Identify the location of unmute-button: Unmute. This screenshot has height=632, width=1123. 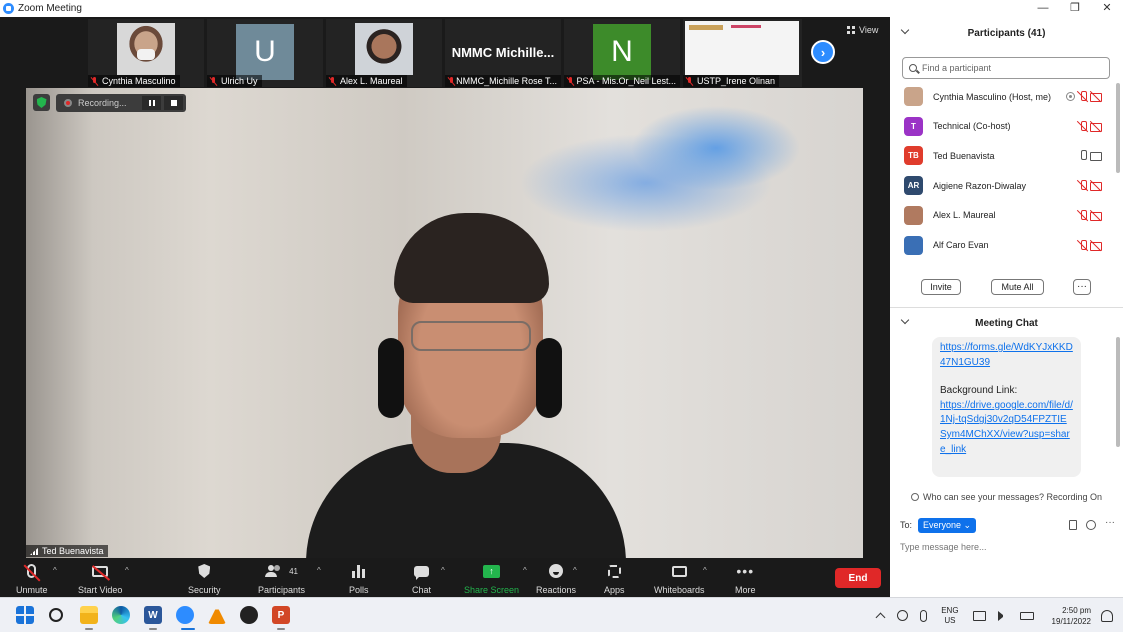
(32, 578).